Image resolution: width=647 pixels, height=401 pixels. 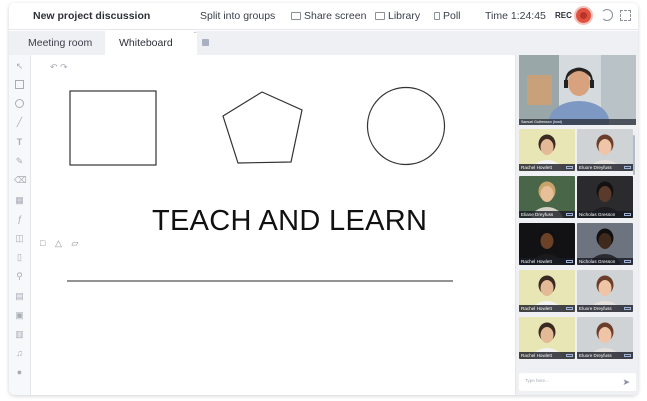 What do you see at coordinates (19, 238) in the screenshot?
I see `shapes-icon: ◫` at bounding box center [19, 238].